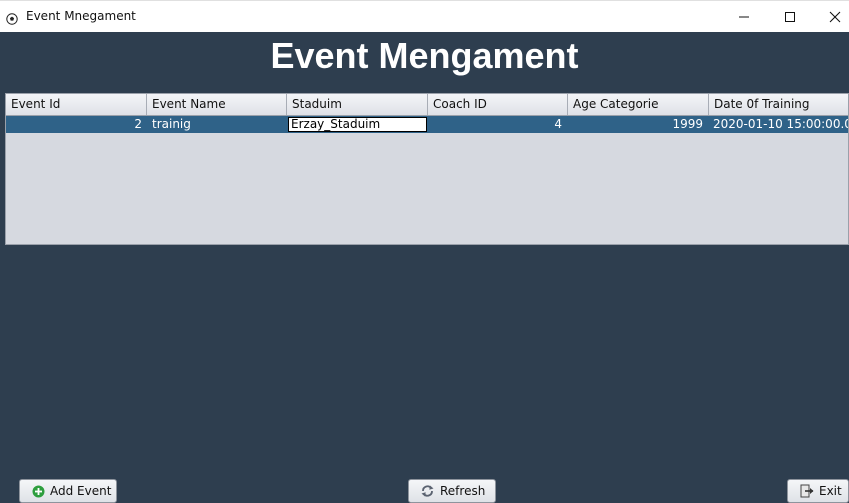  I want to click on soccer-ball-icon, so click(12, 17).